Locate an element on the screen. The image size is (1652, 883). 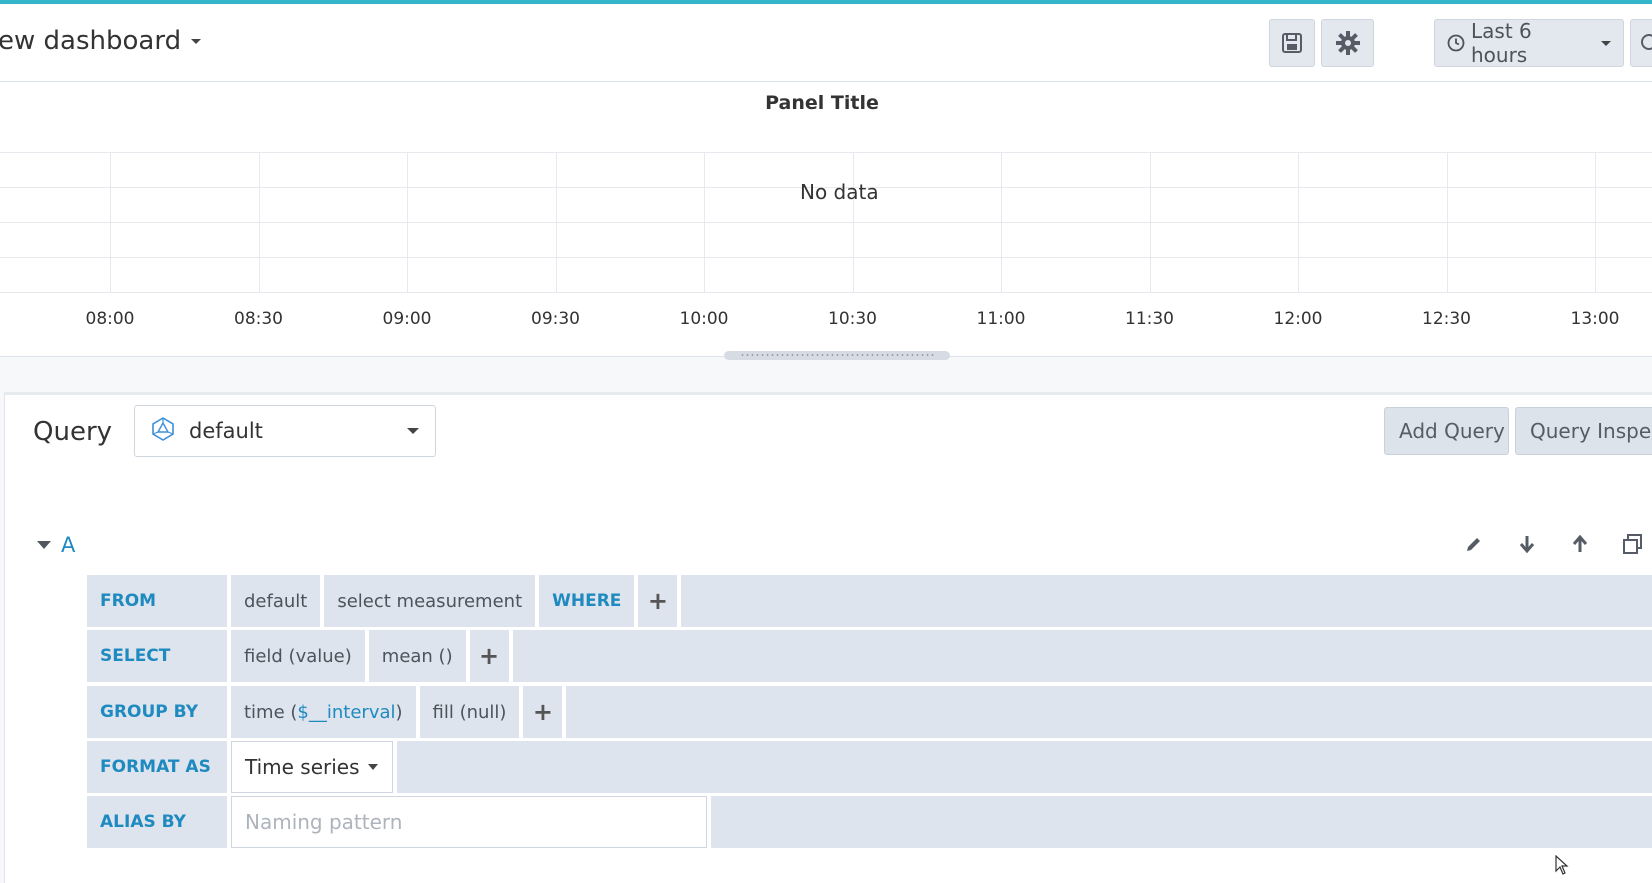
format-as-row: FORMAT AS Time series is located at coordinates (869, 767).